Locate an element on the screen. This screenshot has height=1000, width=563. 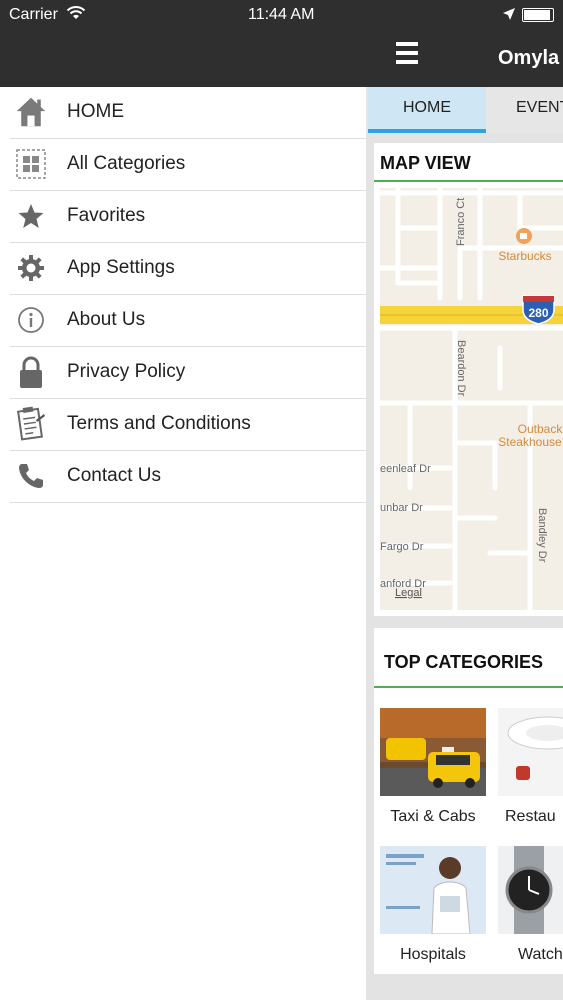
carrier-label: Carrier is located at coordinates (33, 14).